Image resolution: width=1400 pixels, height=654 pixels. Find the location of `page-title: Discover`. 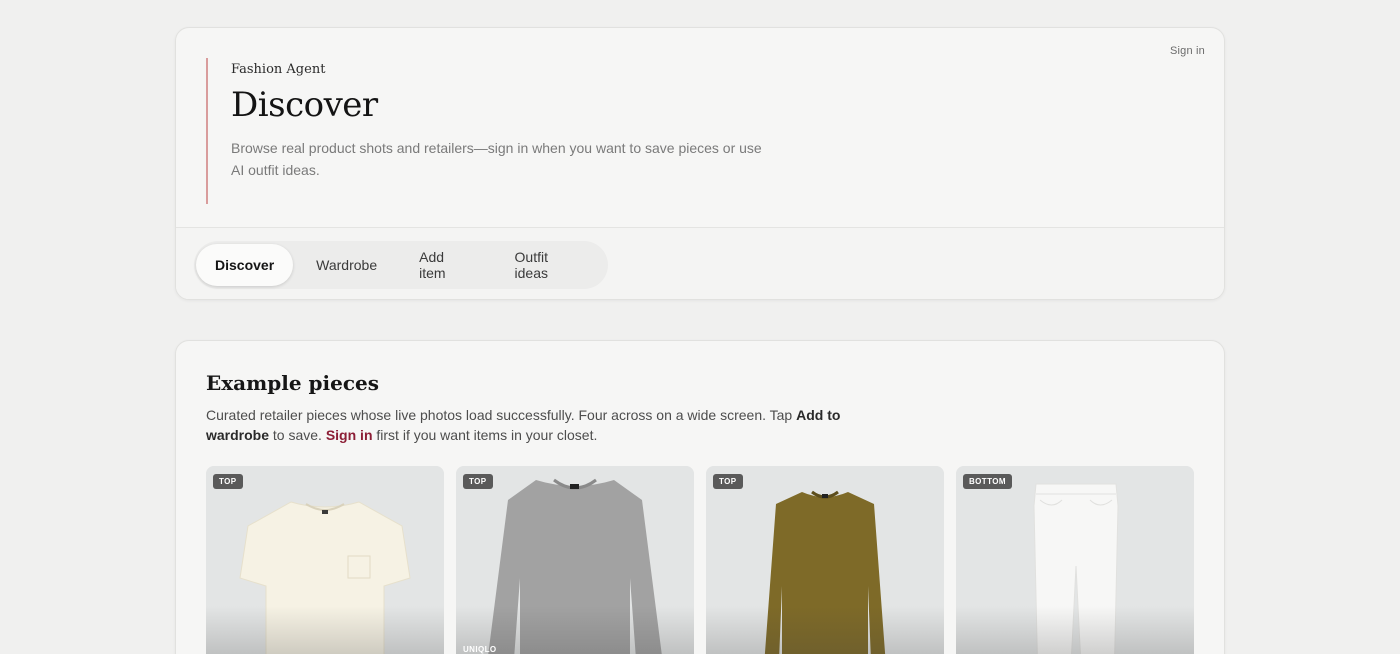

page-title: Discover is located at coordinates (304, 105).